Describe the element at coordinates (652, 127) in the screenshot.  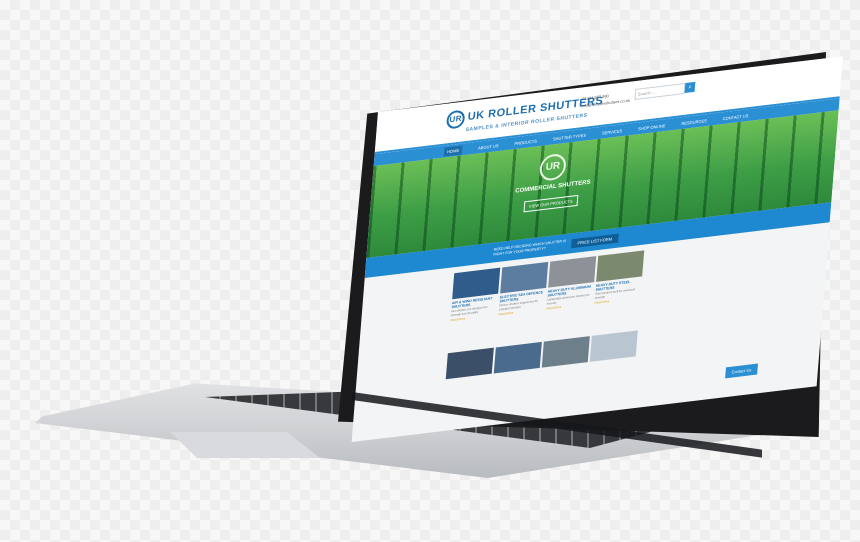
I see `nav-item: SHOP ONLINE` at that location.